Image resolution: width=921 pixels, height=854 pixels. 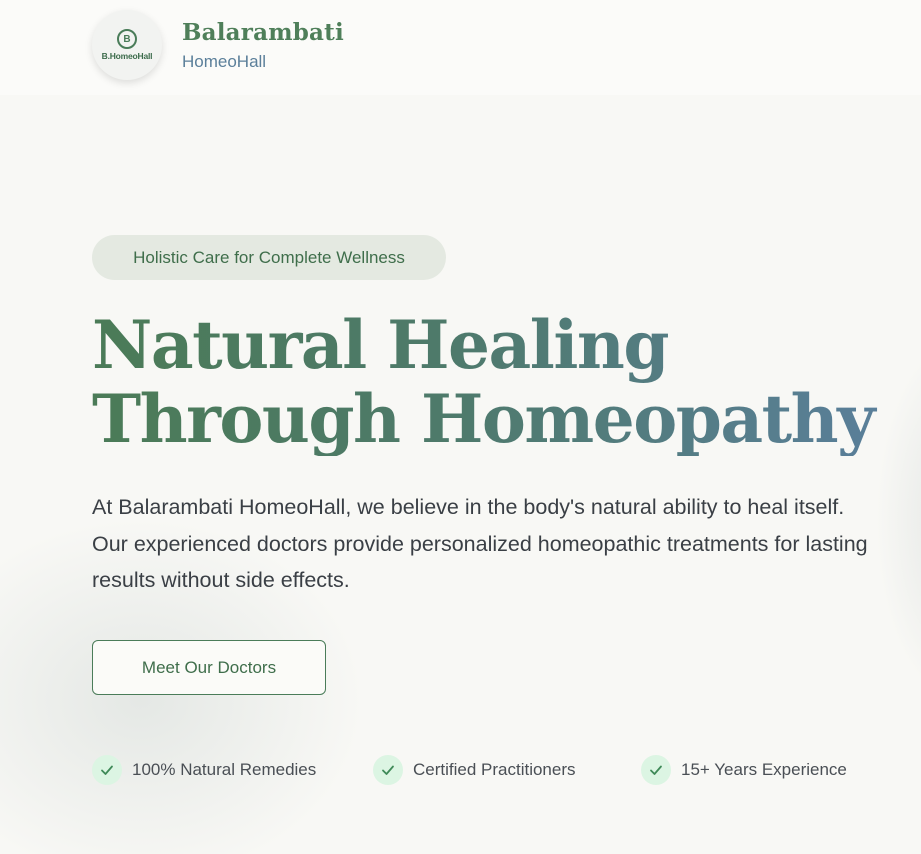 I want to click on logo: B B.HomeoHall, so click(x=127, y=45).